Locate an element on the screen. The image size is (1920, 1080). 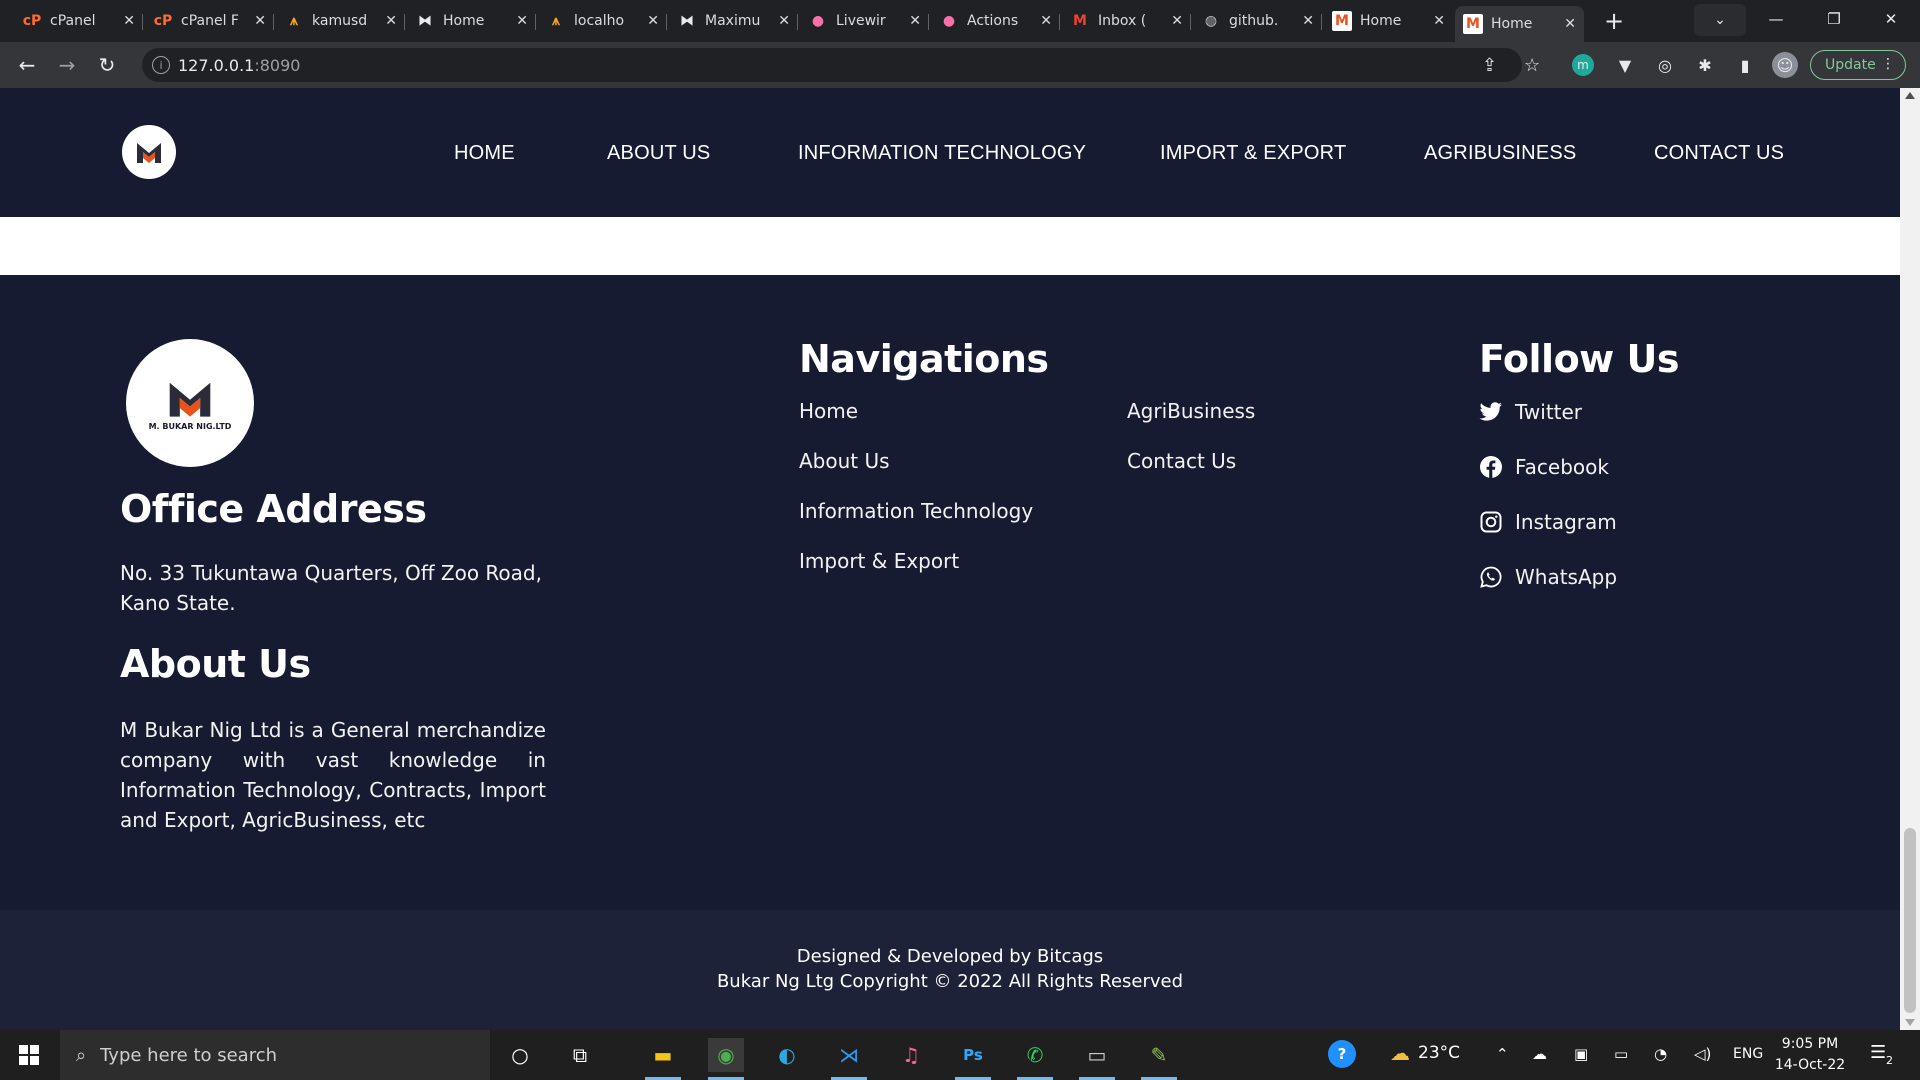
address-bar: i 127.0.0.1:8090 ⇪ ☆ is located at coordinates (841, 65).